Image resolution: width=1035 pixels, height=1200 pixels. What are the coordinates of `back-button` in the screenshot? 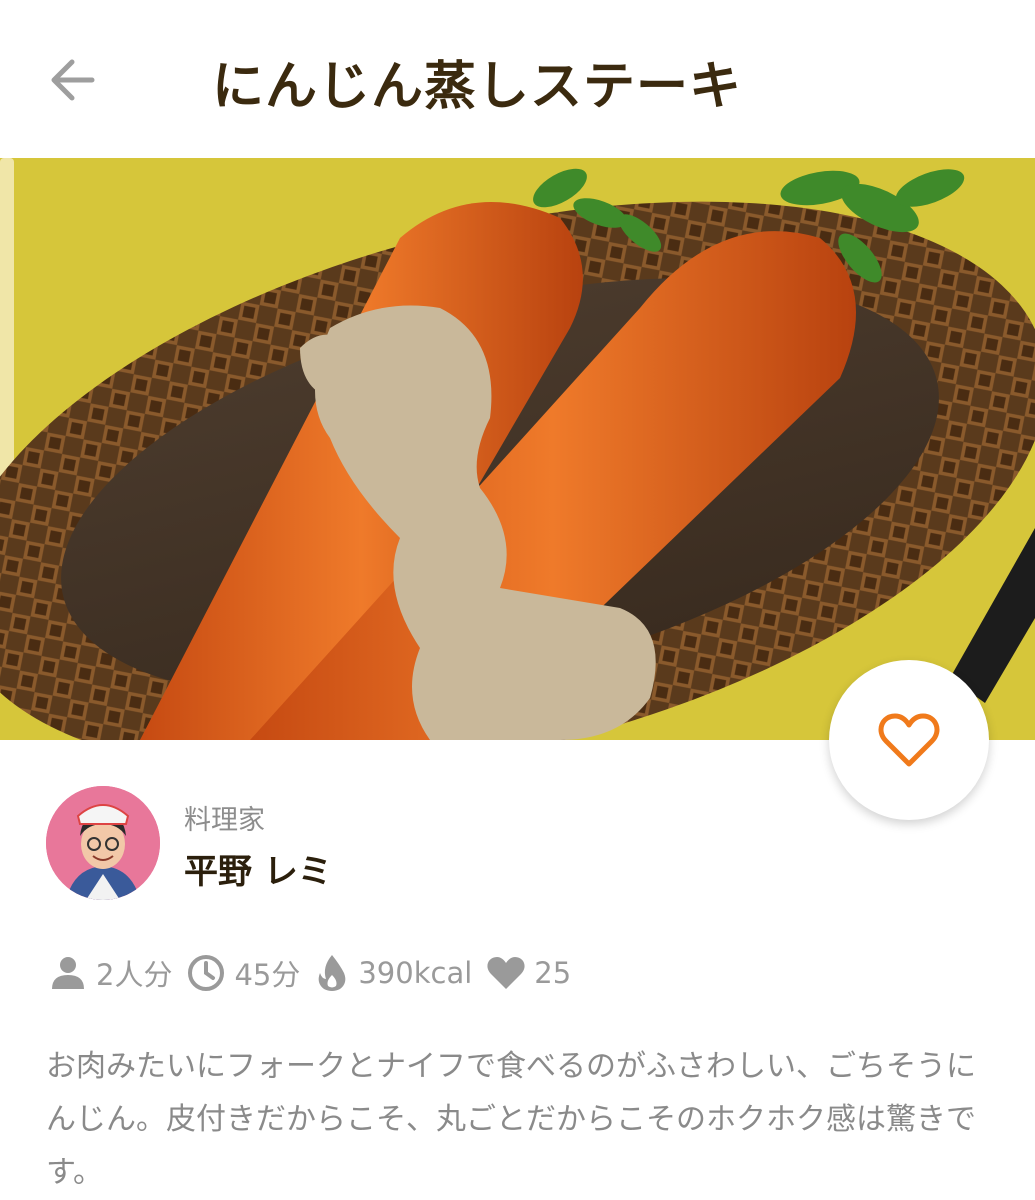 It's located at (72, 80).